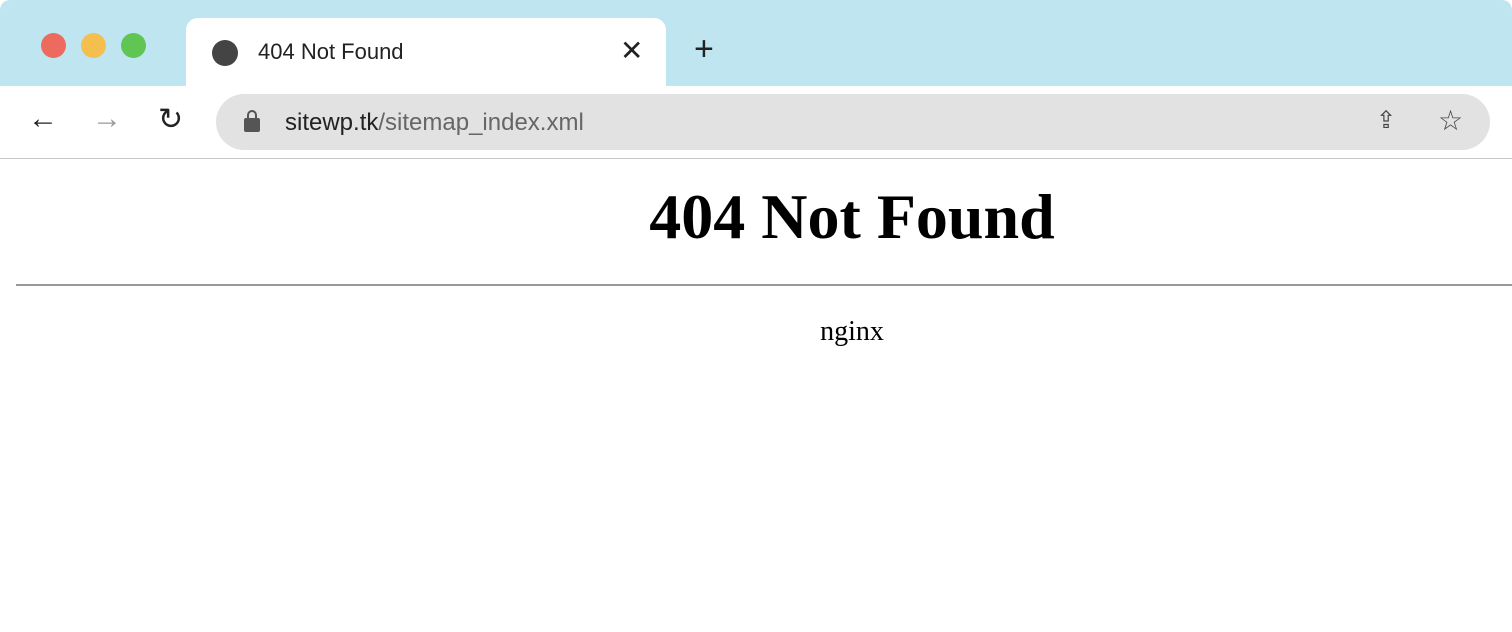  I want to click on url-text: sitewp.tk/sitemap_index.xml, so click(434, 123).